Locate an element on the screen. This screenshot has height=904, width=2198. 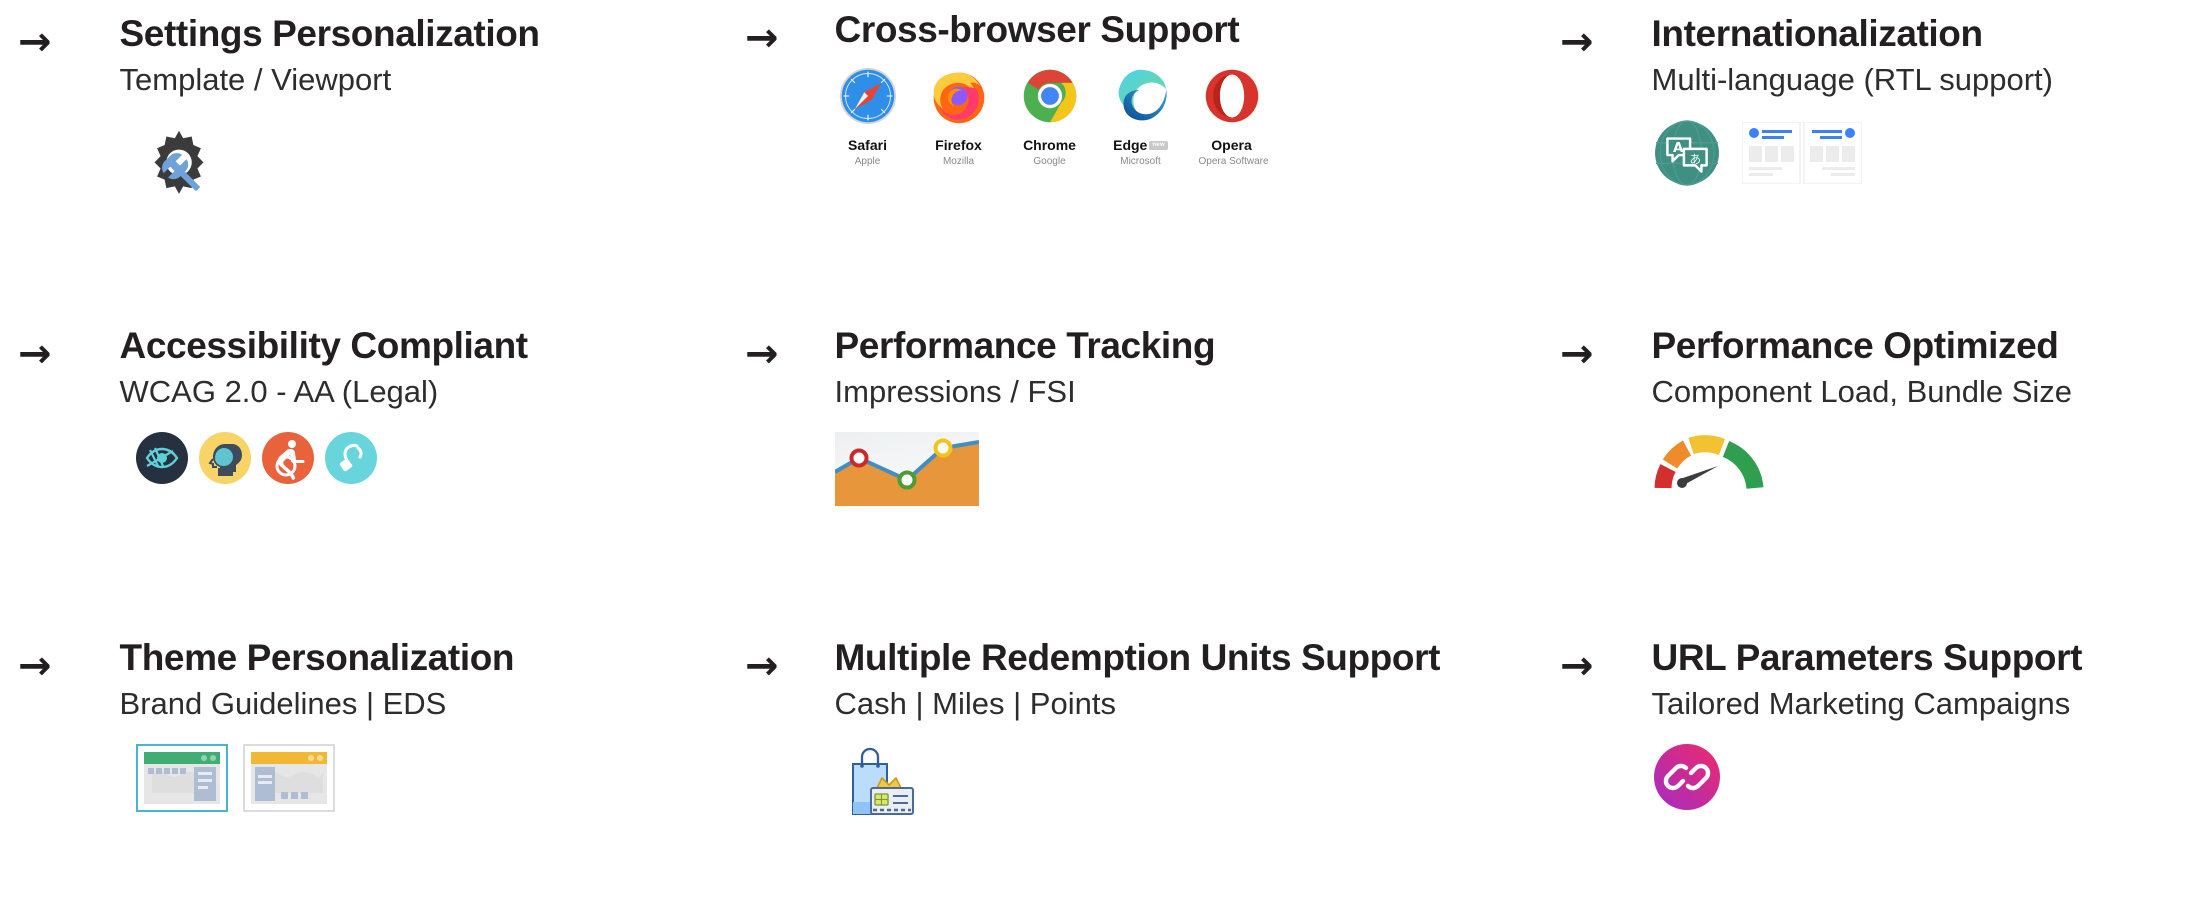
browser-vendor: Microsoft is located at coordinates (1140, 161).